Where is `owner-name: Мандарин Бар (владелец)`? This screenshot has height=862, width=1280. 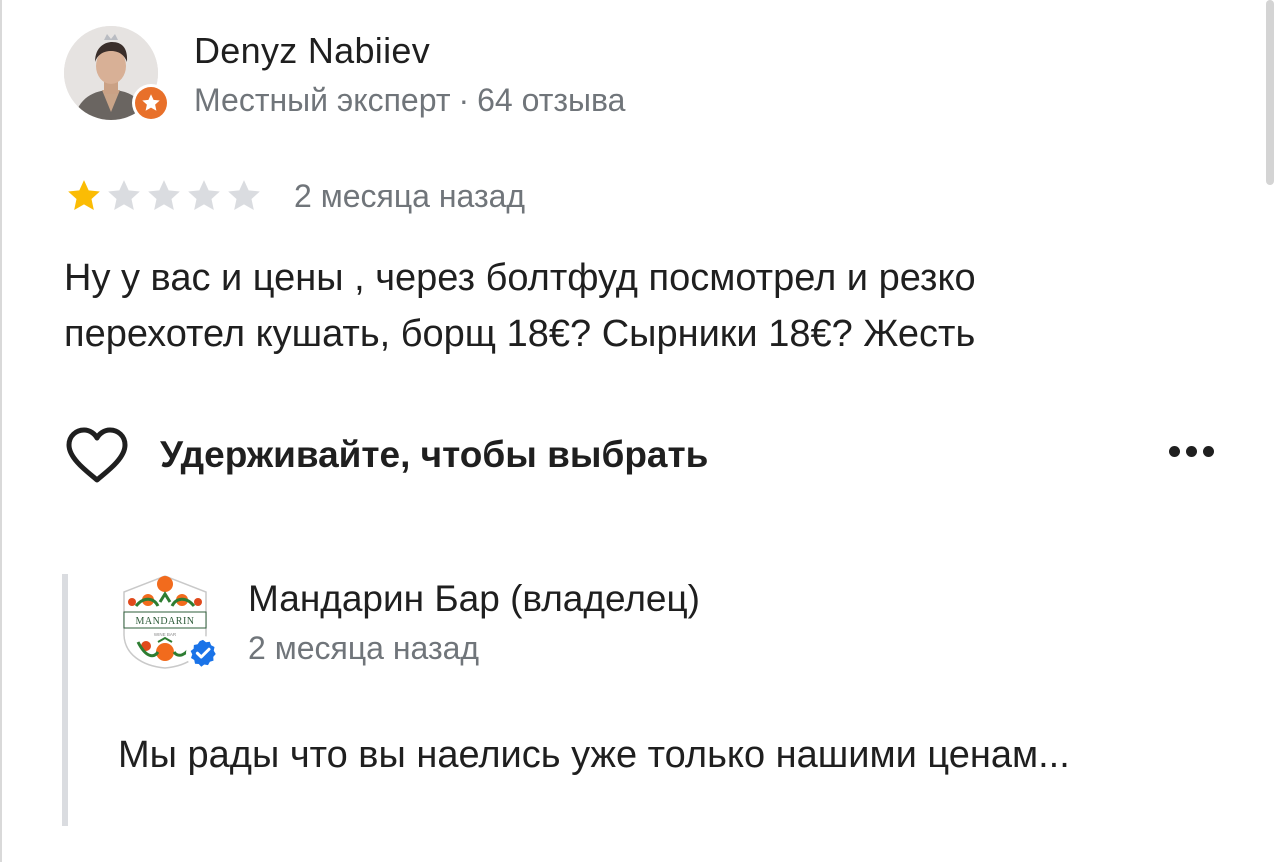
owner-name: Мандарин Бар (владелец) is located at coordinates (474, 599).